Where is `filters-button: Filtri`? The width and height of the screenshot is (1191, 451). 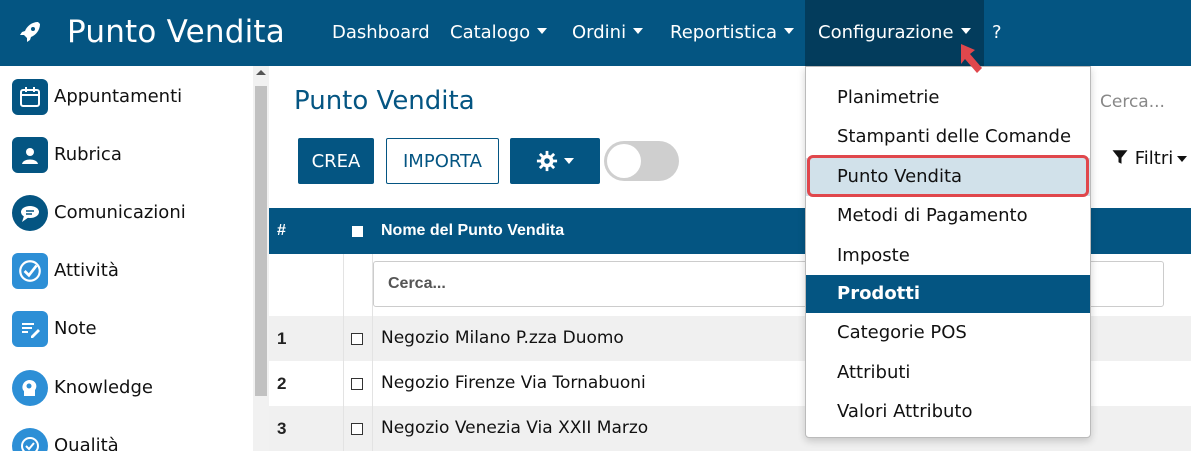
filters-button: Filtri is located at coordinates (1149, 158).